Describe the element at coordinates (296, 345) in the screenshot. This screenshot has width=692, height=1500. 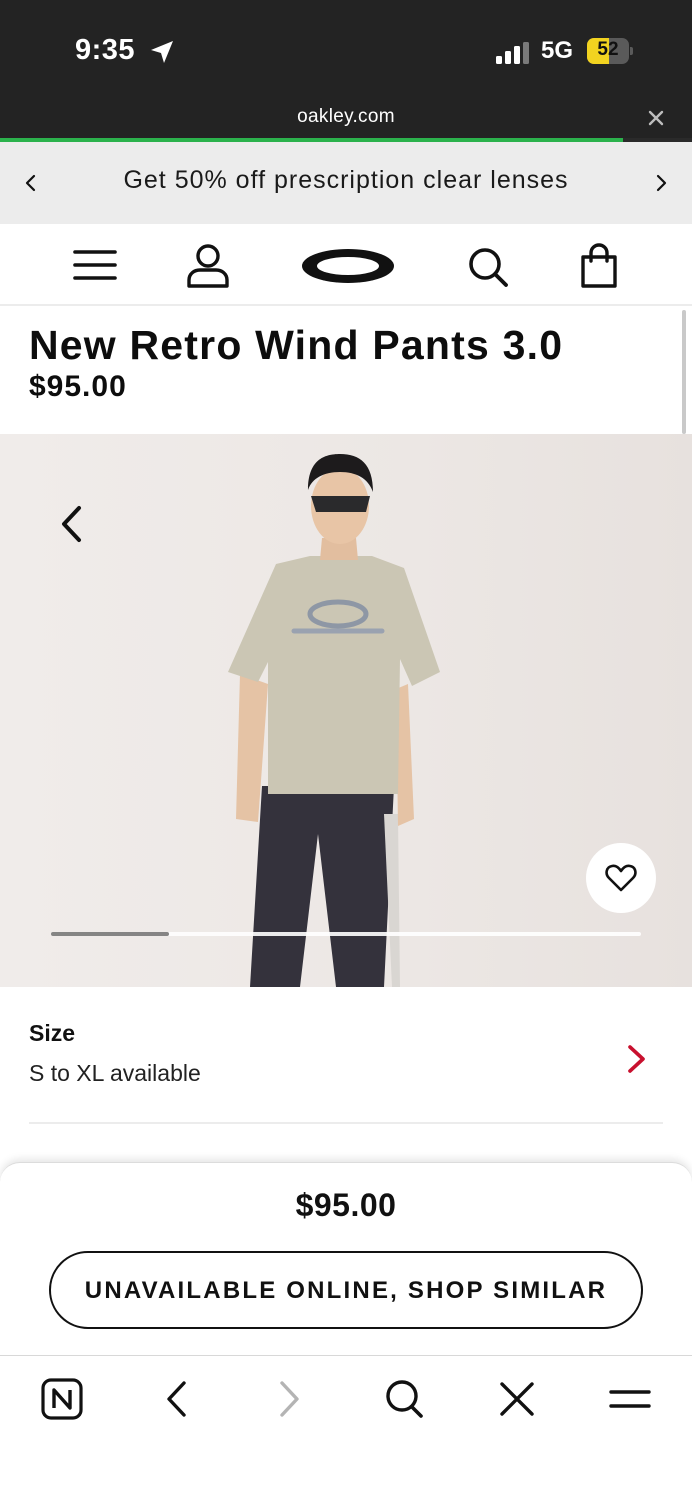
I see `product-title: New Retro Wind Pants 3.0` at that location.